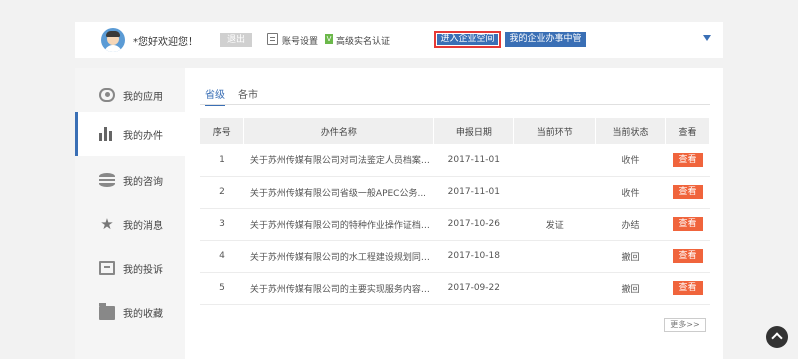 The height and width of the screenshot is (359, 798). Describe the element at coordinates (329, 39) in the screenshot. I see `verified-badge-icon: V` at that location.